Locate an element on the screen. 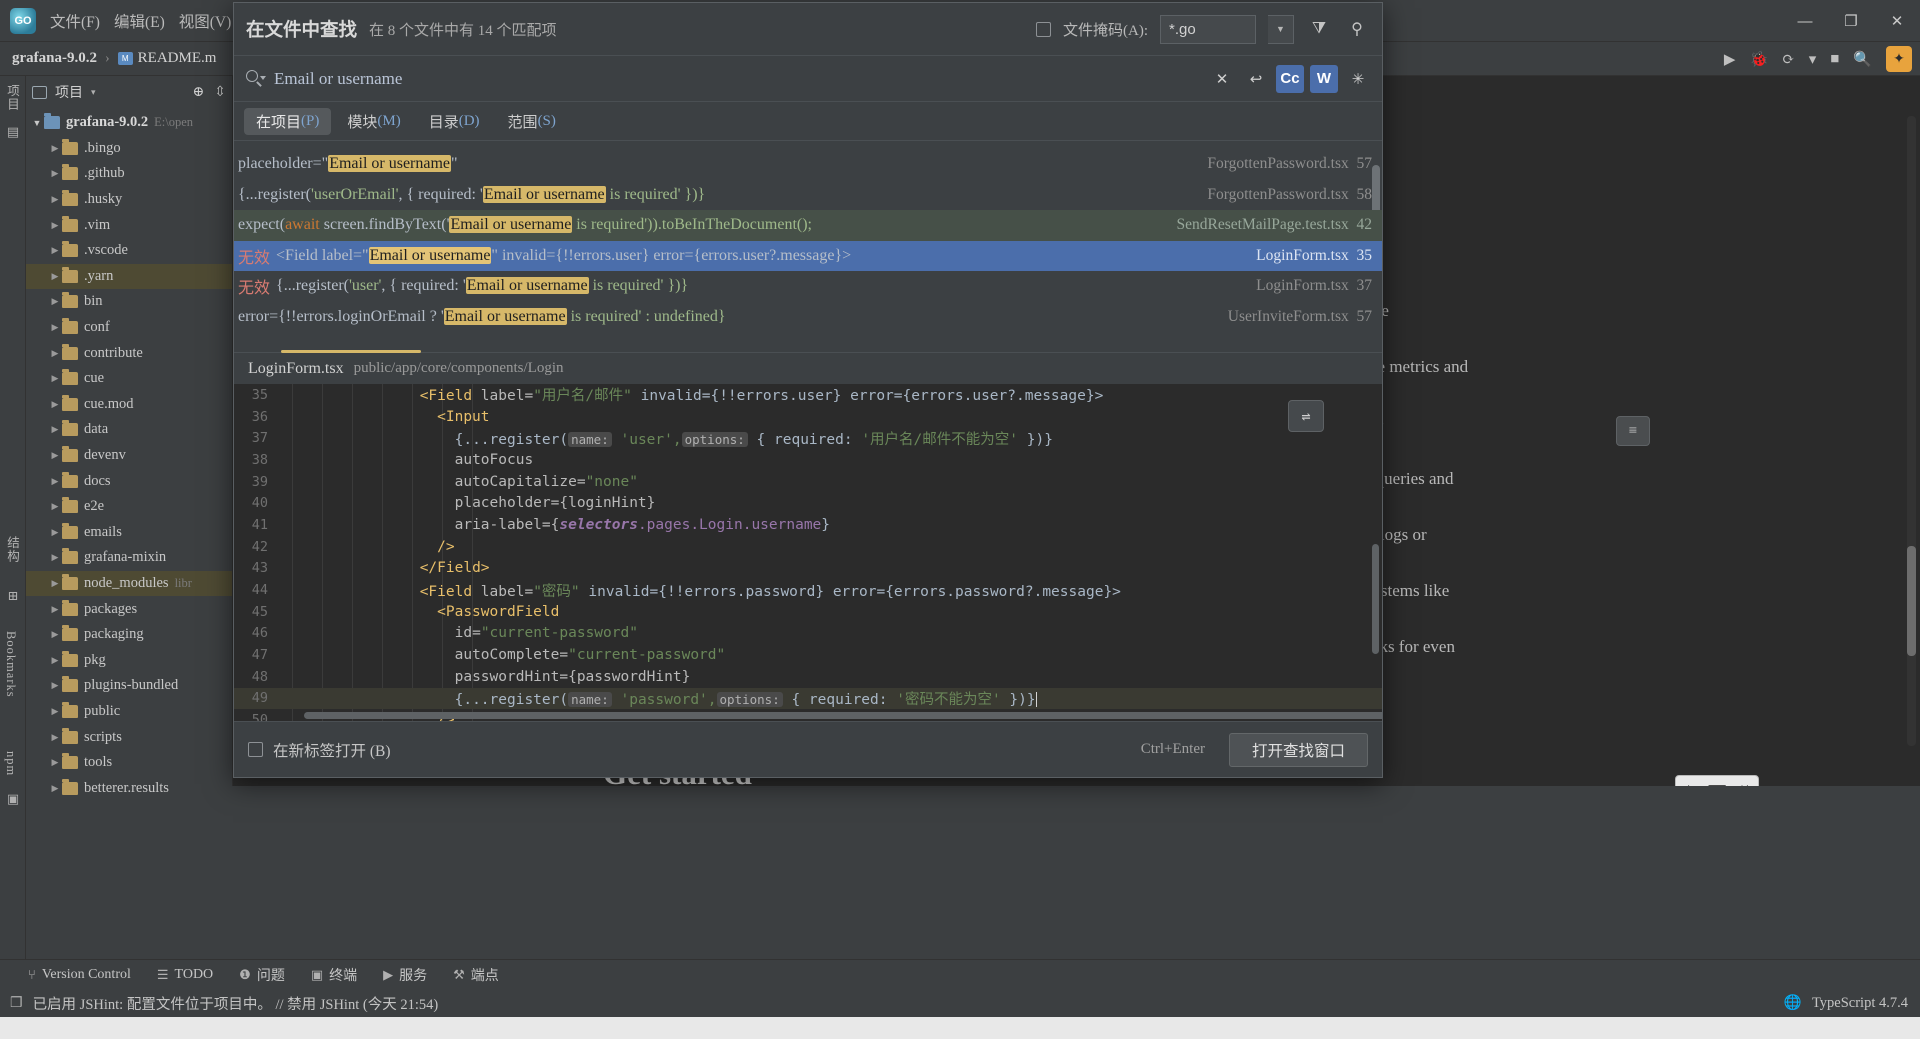  tree-row: ▶ grafana-mixin is located at coordinates (129, 558).